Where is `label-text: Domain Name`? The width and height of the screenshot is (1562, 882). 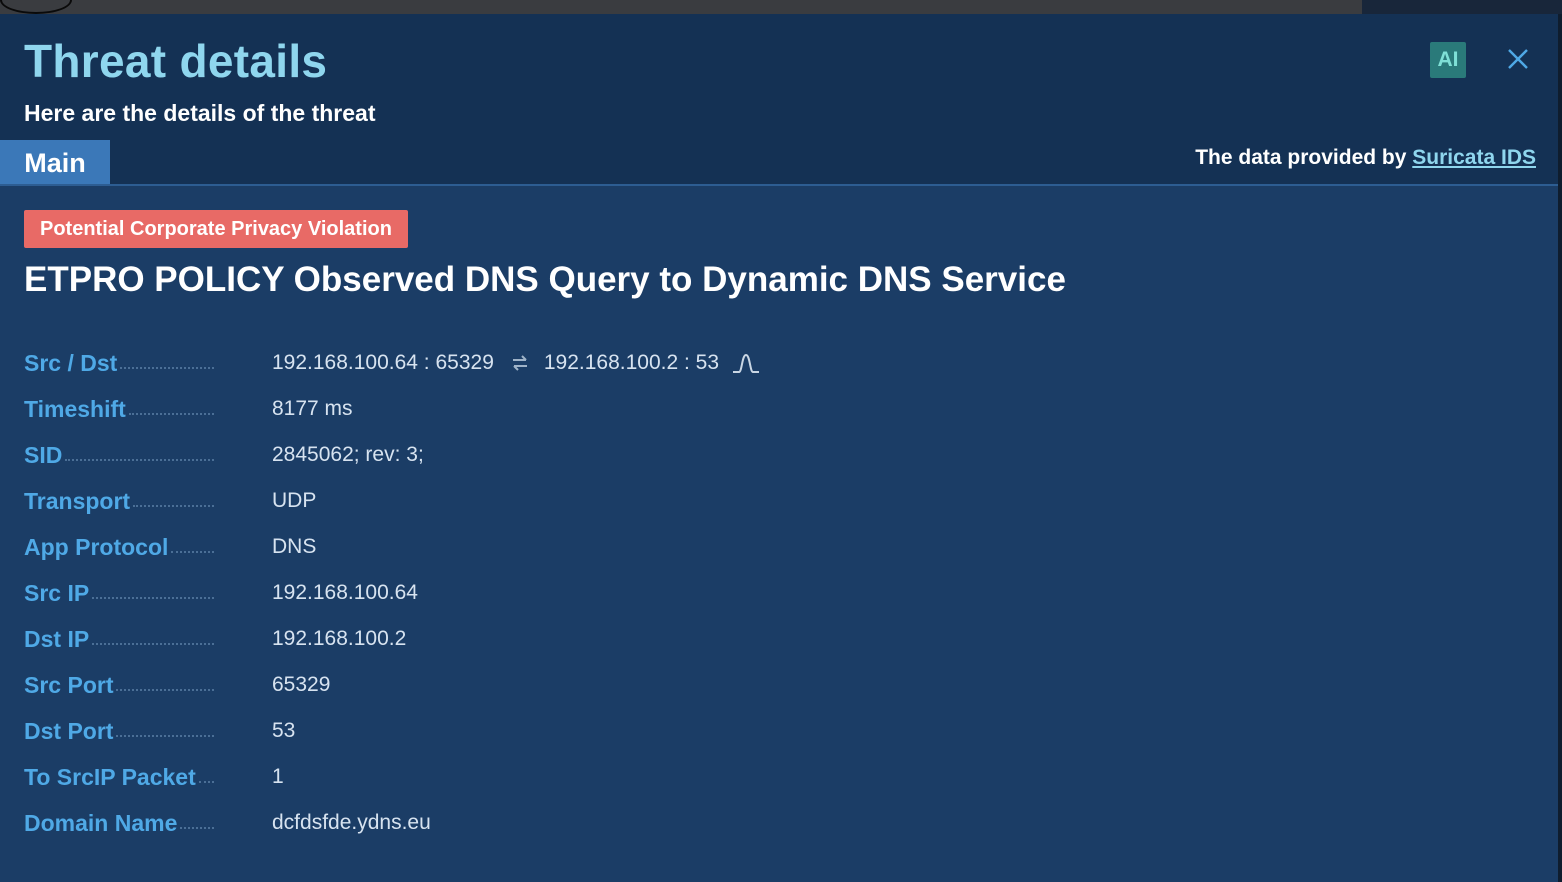
label-text: Domain Name is located at coordinates (101, 822).